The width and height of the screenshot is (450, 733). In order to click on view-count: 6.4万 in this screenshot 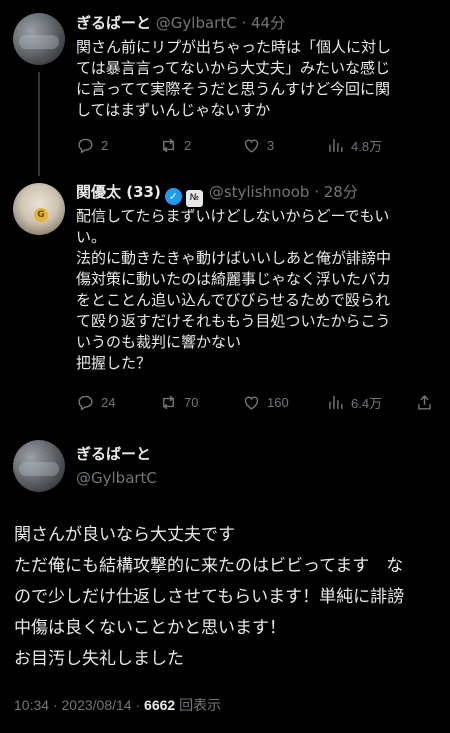, I will do `click(367, 403)`.